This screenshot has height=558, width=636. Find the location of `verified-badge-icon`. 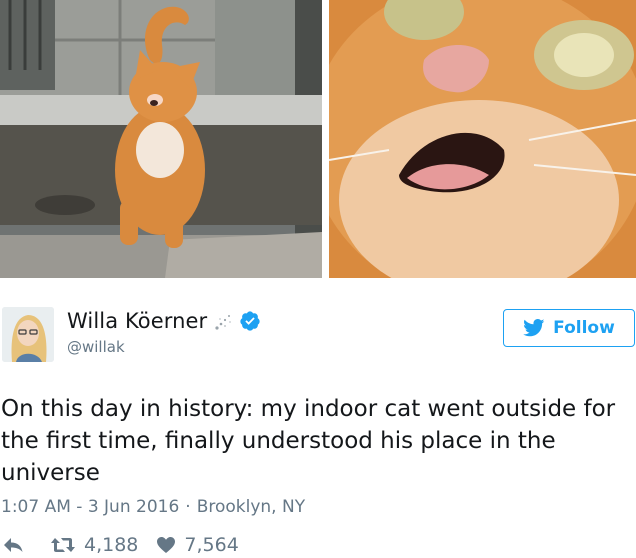

verified-badge-icon is located at coordinates (250, 321).